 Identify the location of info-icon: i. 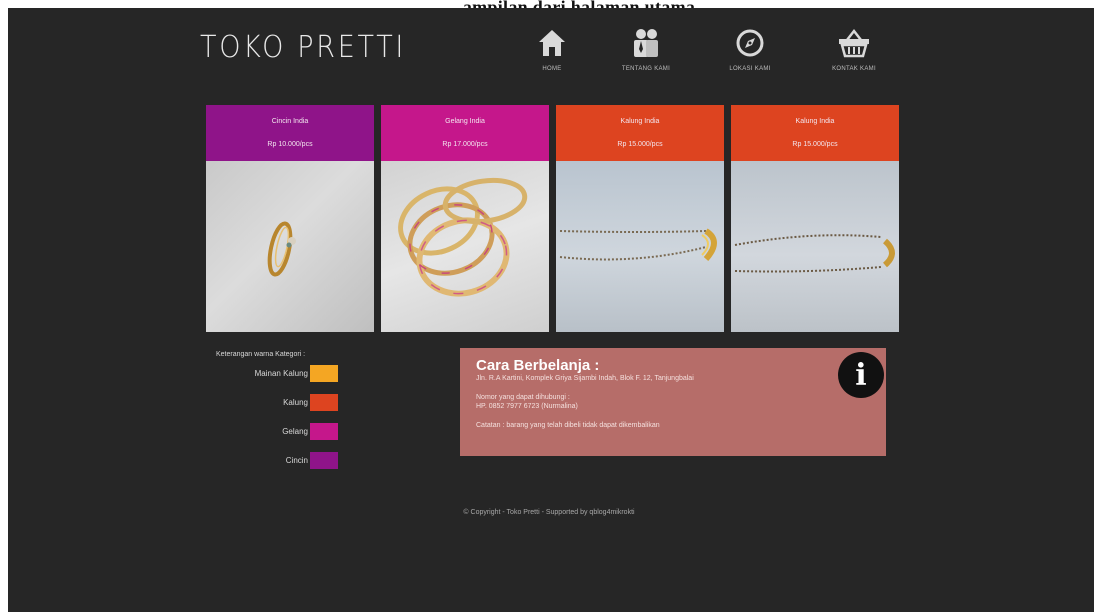
(861, 375).